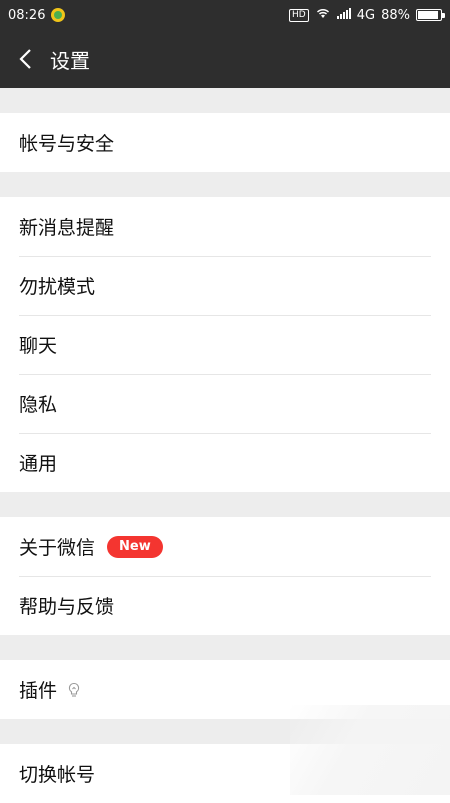  Describe the element at coordinates (395, 15) in the screenshot. I see `battery-percent: 88%` at that location.